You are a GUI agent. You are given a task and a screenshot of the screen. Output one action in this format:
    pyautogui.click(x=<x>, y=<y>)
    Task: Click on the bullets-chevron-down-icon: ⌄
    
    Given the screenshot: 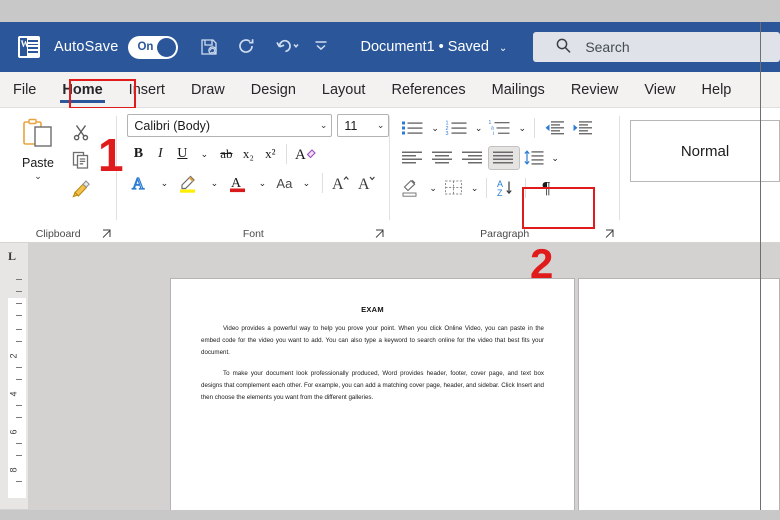 What is the action you would take?
    pyautogui.click(x=435, y=128)
    